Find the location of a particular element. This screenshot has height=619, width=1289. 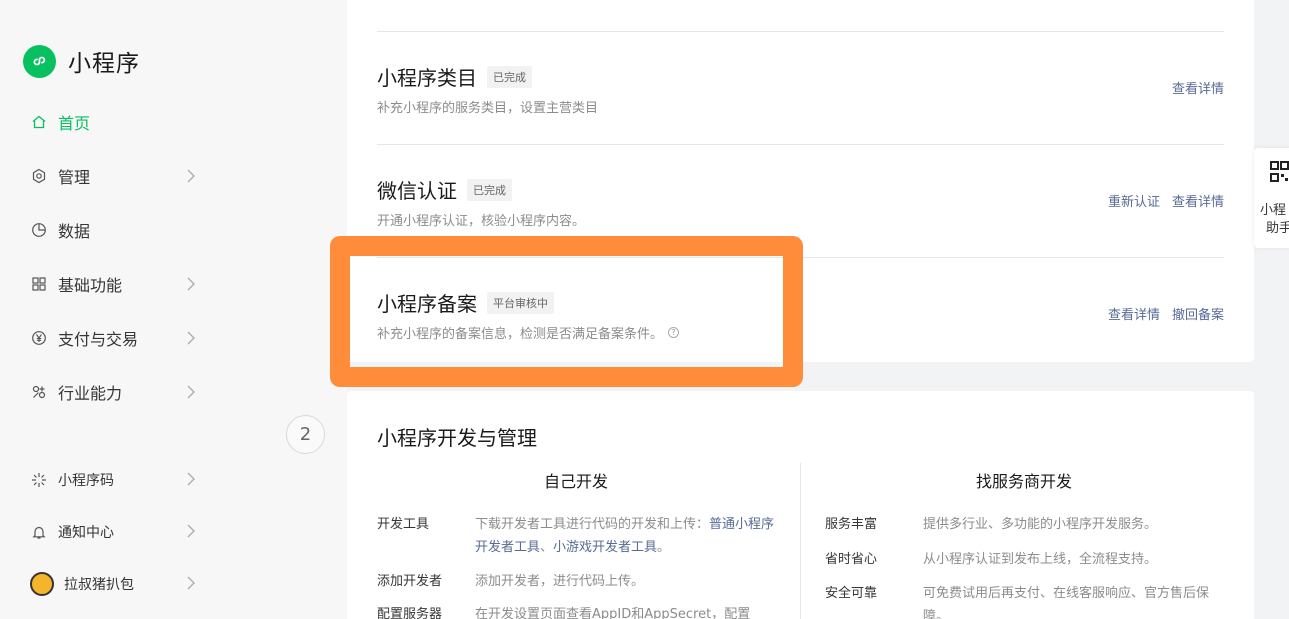

sidebar-item-notifications: 通知中心 is located at coordinates (115, 532).